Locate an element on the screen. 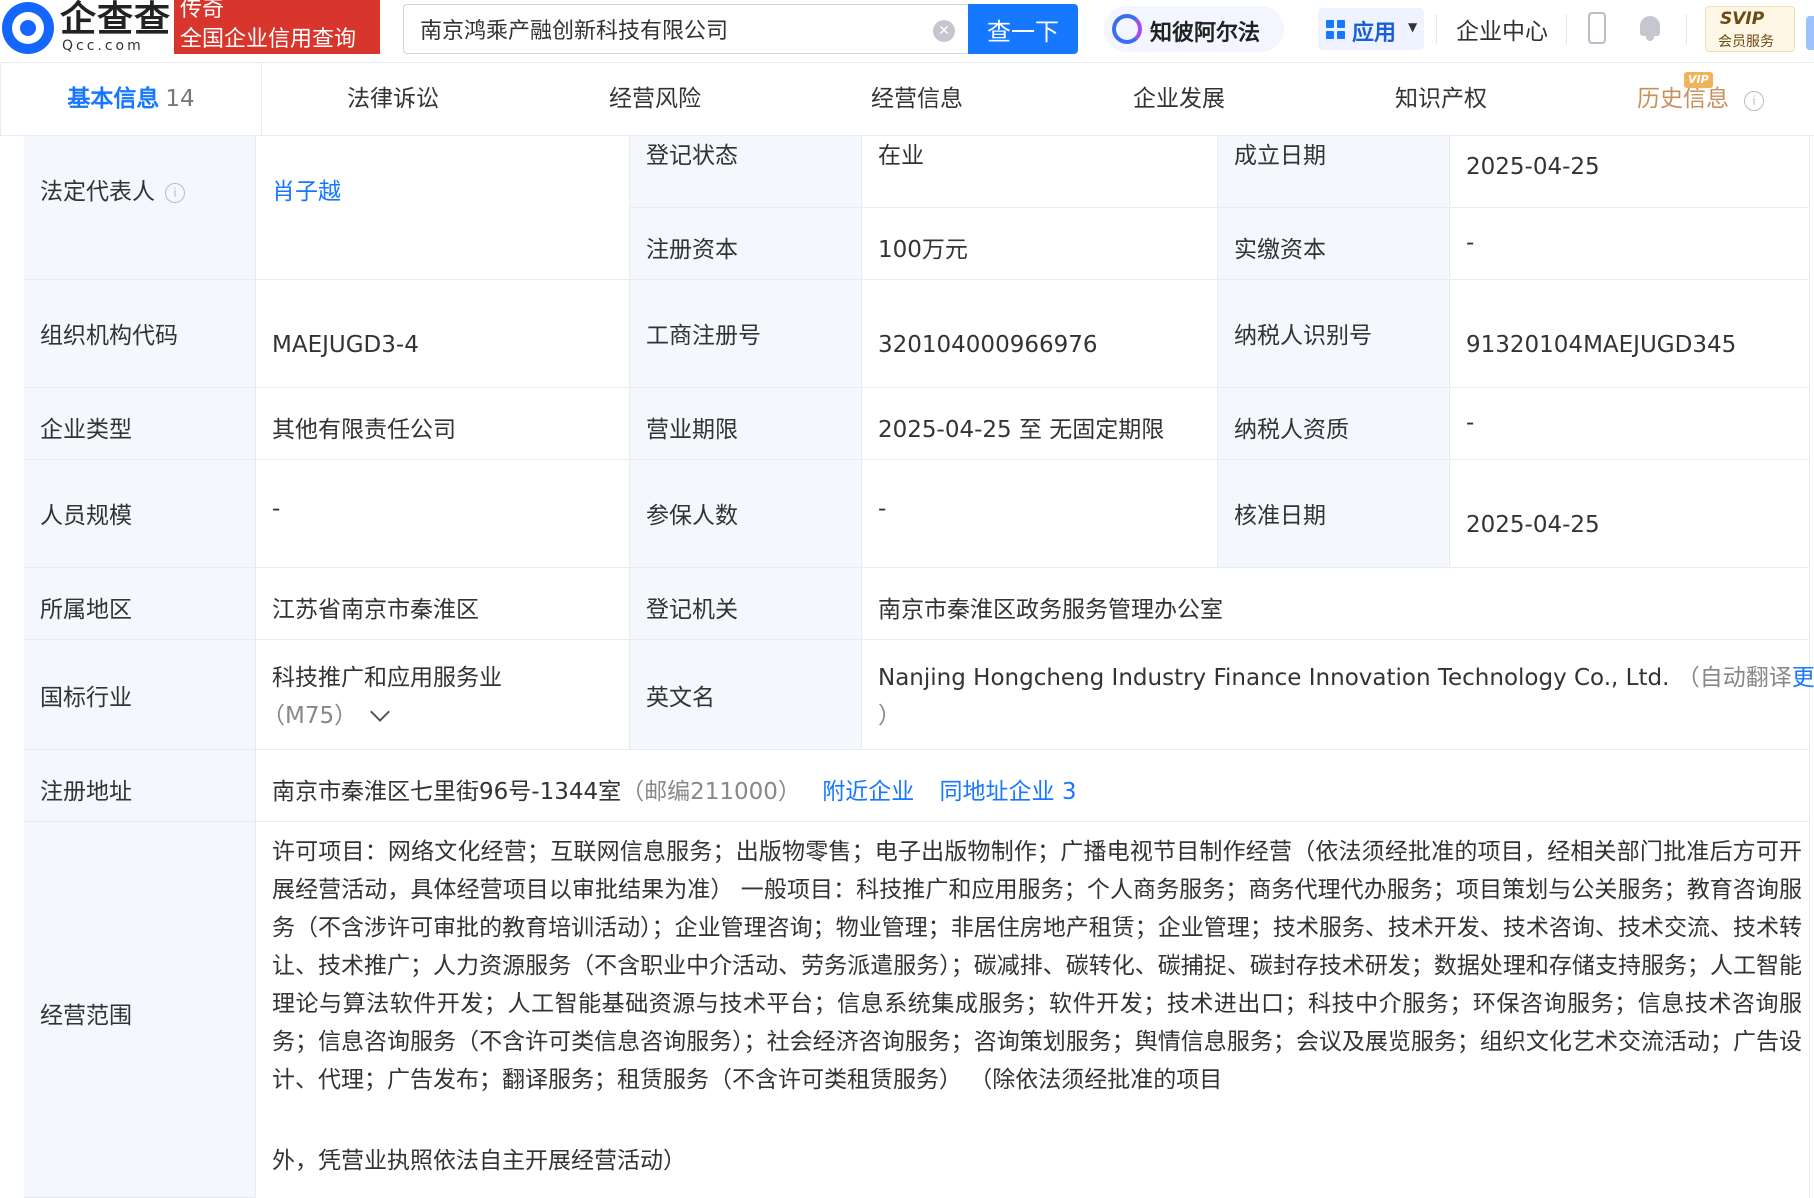 This screenshot has width=1814, height=1198. taxpayer-id-label: 纳税人识别号 is located at coordinates (1303, 336).